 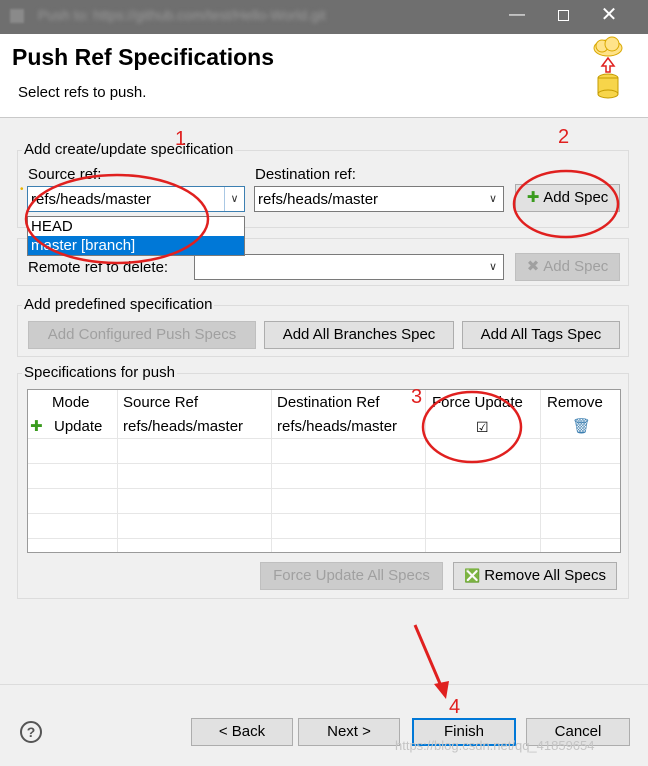 I want to click on next-button: Next >, so click(x=349, y=732).